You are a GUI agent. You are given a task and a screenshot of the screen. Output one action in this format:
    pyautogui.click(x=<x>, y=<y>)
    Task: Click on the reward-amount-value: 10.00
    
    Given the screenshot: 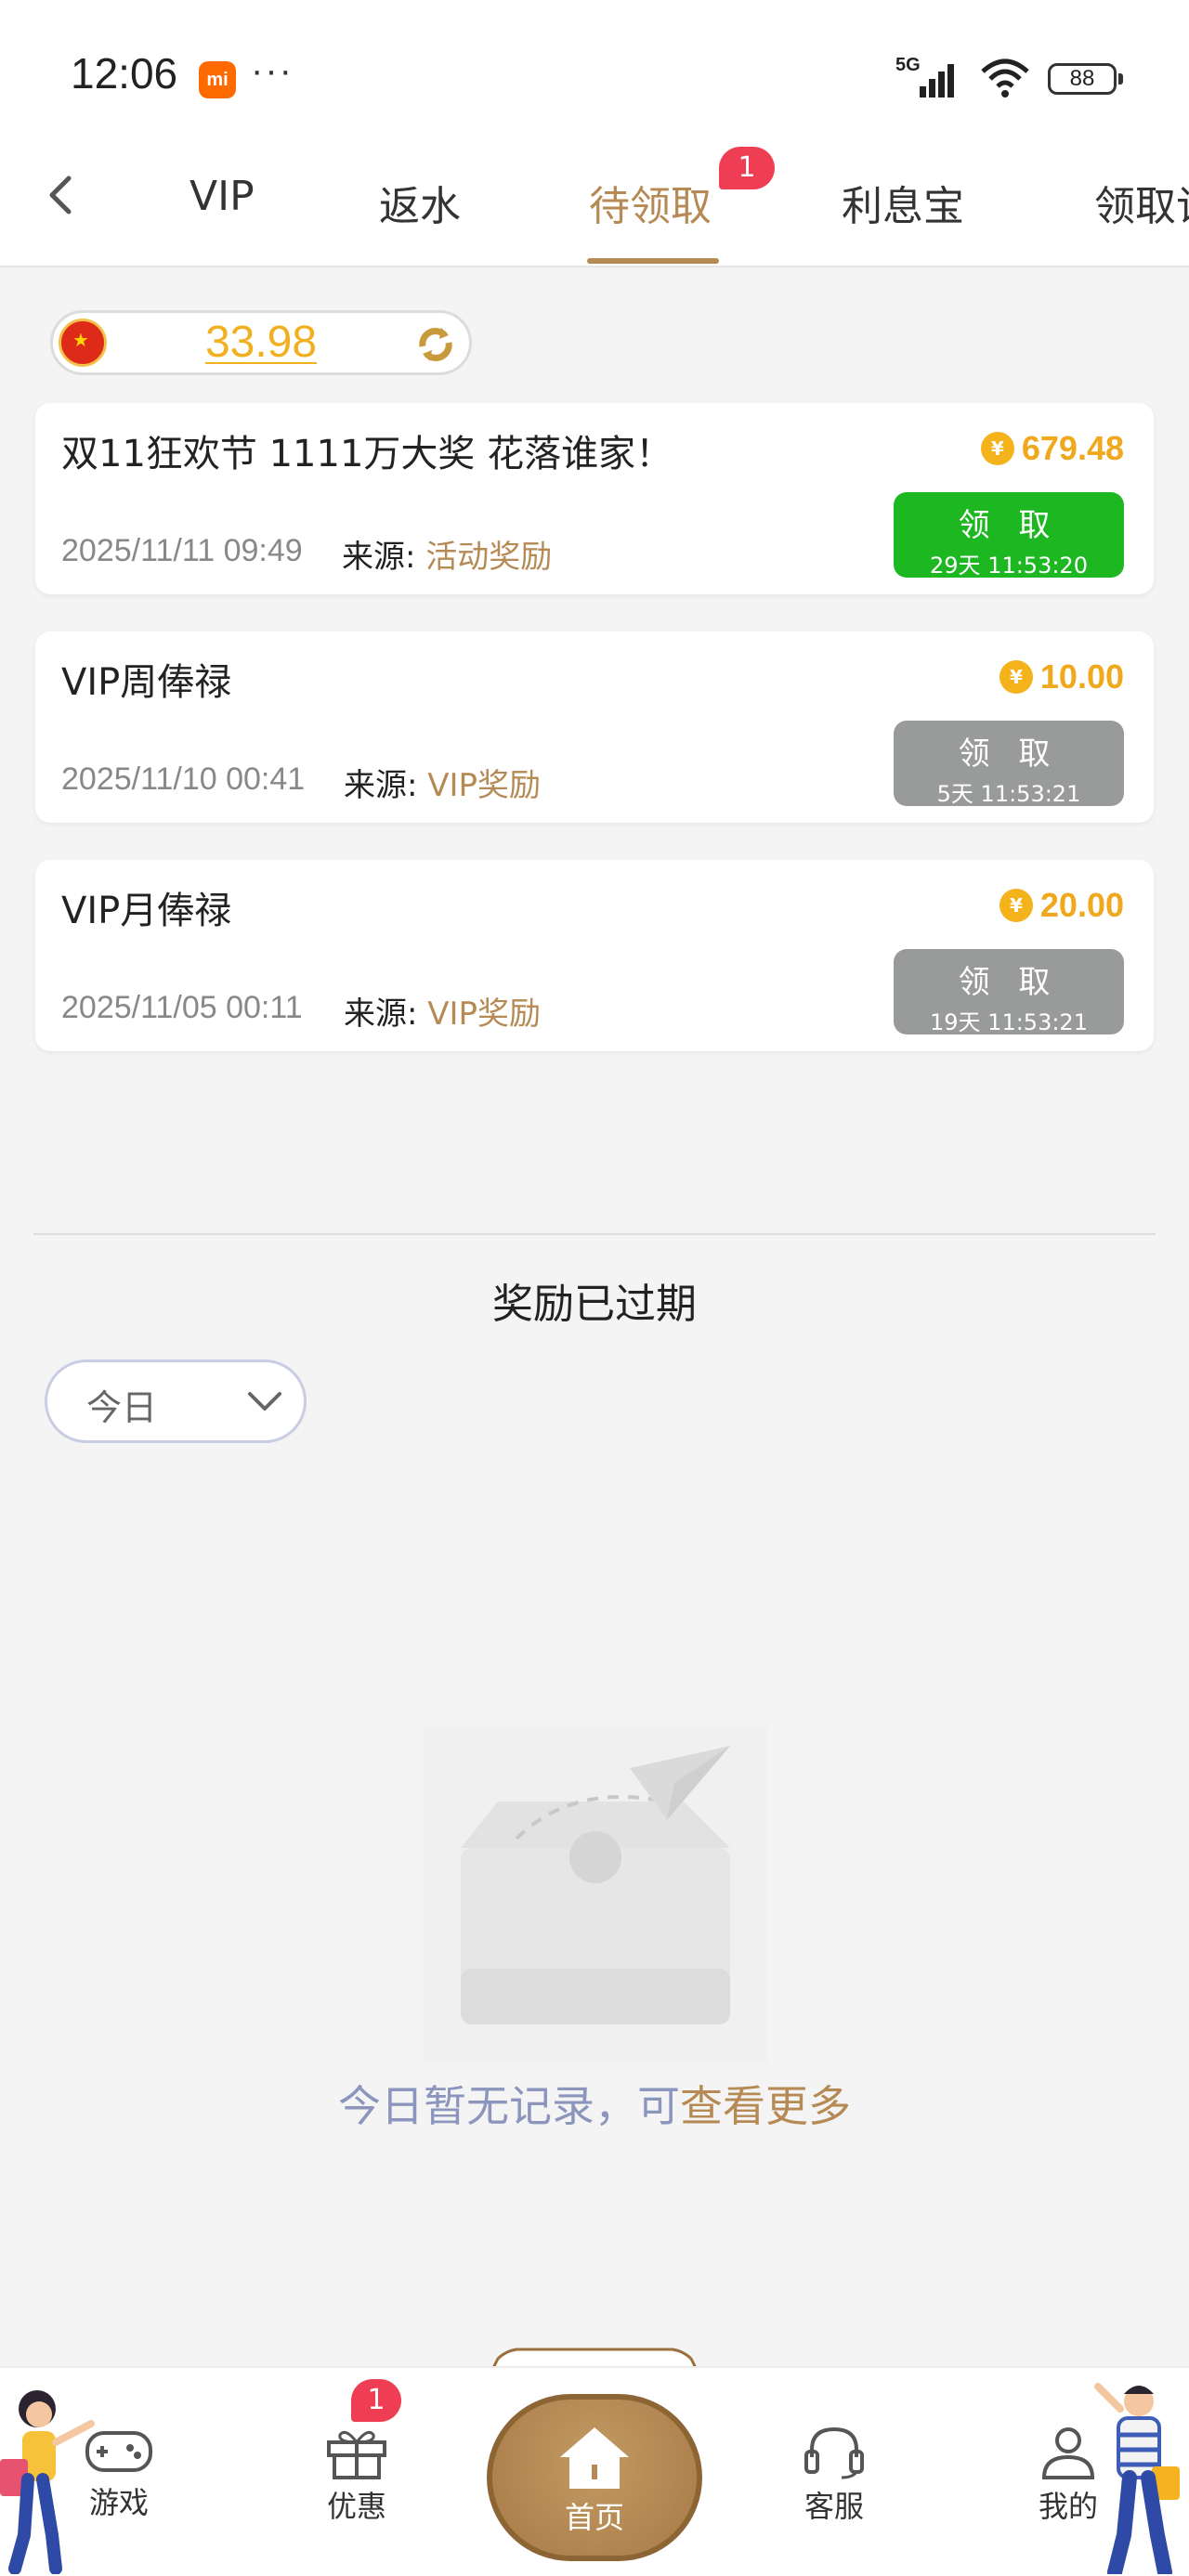 What is the action you would take?
    pyautogui.click(x=1081, y=677)
    